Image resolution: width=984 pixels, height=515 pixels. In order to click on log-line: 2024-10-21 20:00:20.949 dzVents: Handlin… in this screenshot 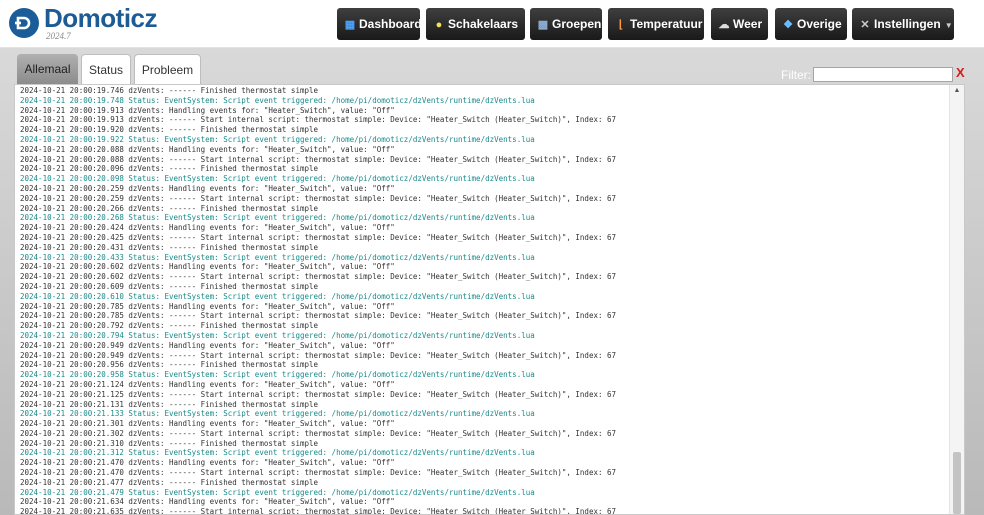, I will do `click(207, 345)`.